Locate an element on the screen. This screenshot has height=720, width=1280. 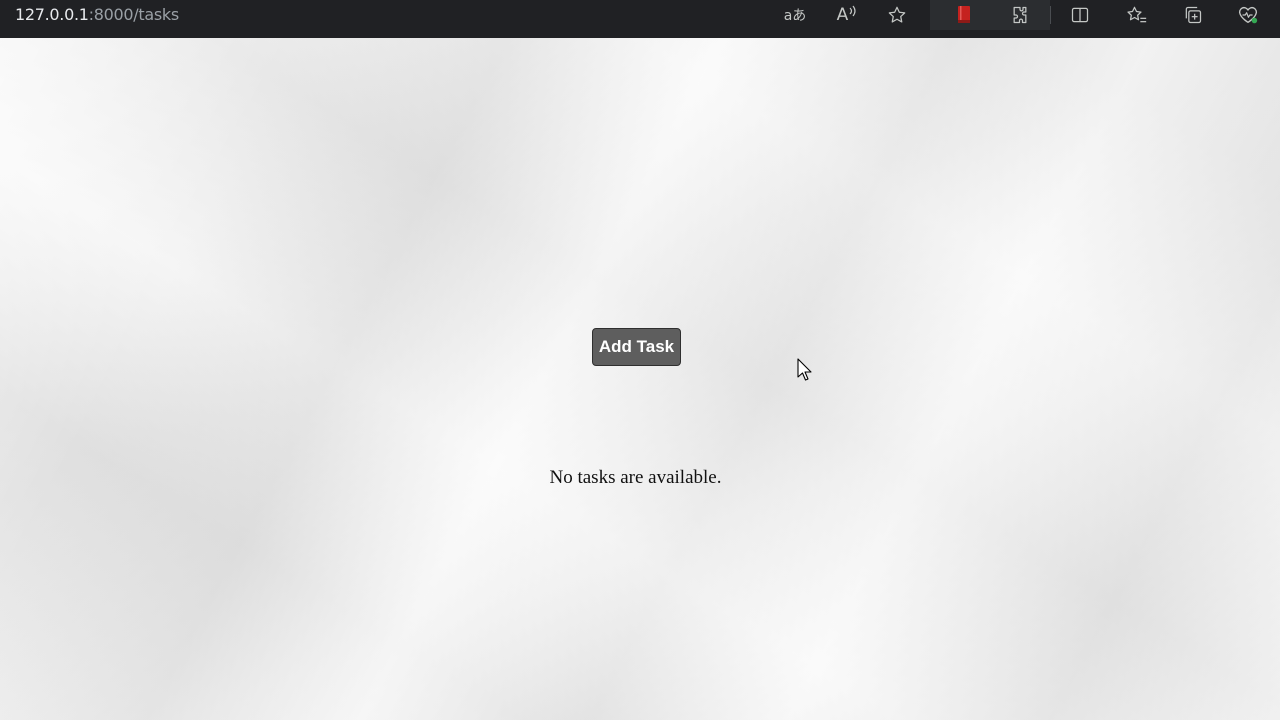
add-task-button: Add Task is located at coordinates (636, 347).